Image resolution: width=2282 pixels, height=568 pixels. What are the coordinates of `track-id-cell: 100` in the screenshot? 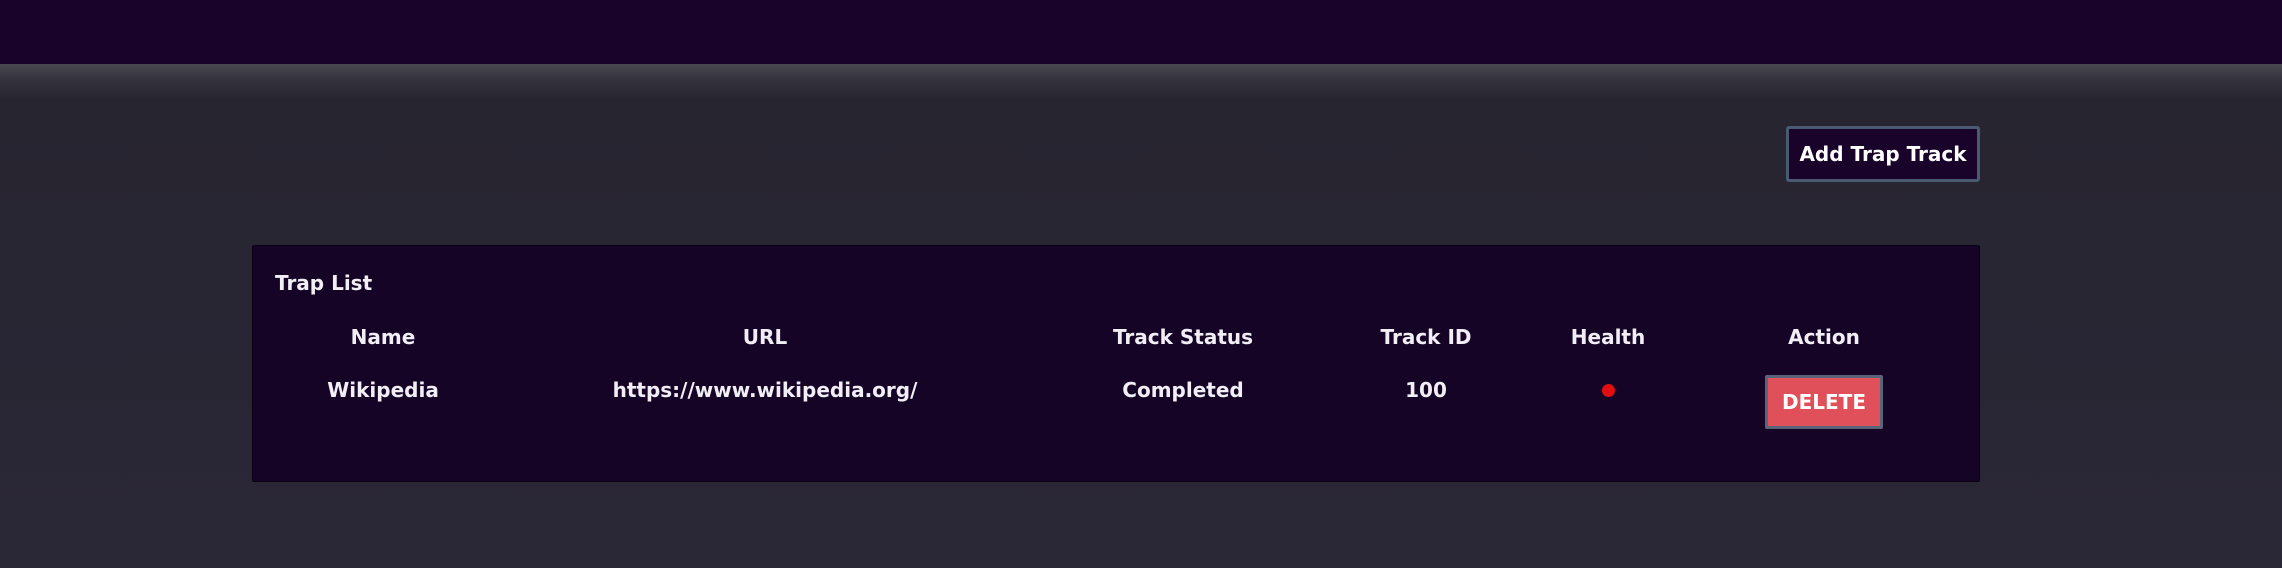 It's located at (1426, 390).